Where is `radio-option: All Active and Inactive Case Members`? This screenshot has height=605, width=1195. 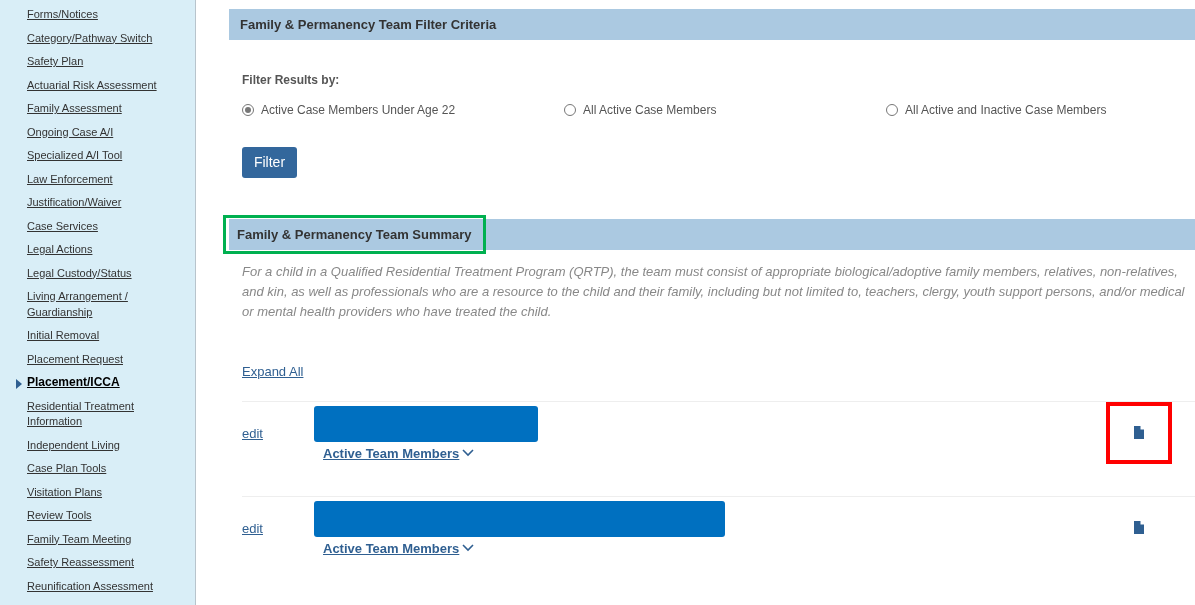
radio-option: All Active and Inactive Case Members is located at coordinates (996, 110).